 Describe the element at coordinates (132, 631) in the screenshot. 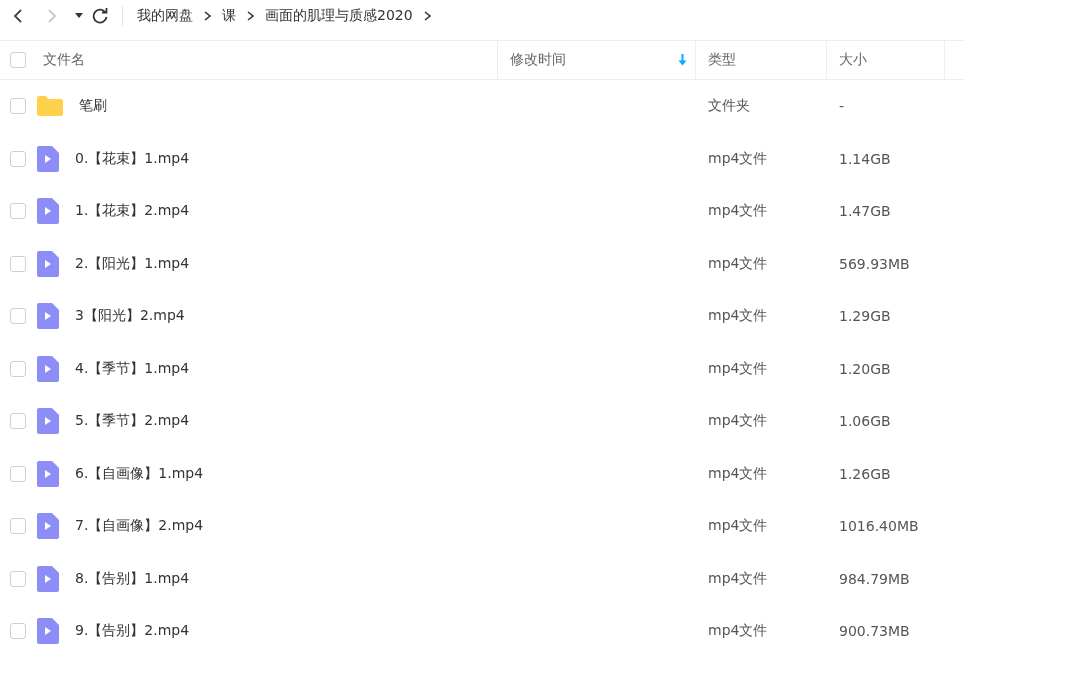

I see `file-name: 9.【告别】2.mp4` at that location.